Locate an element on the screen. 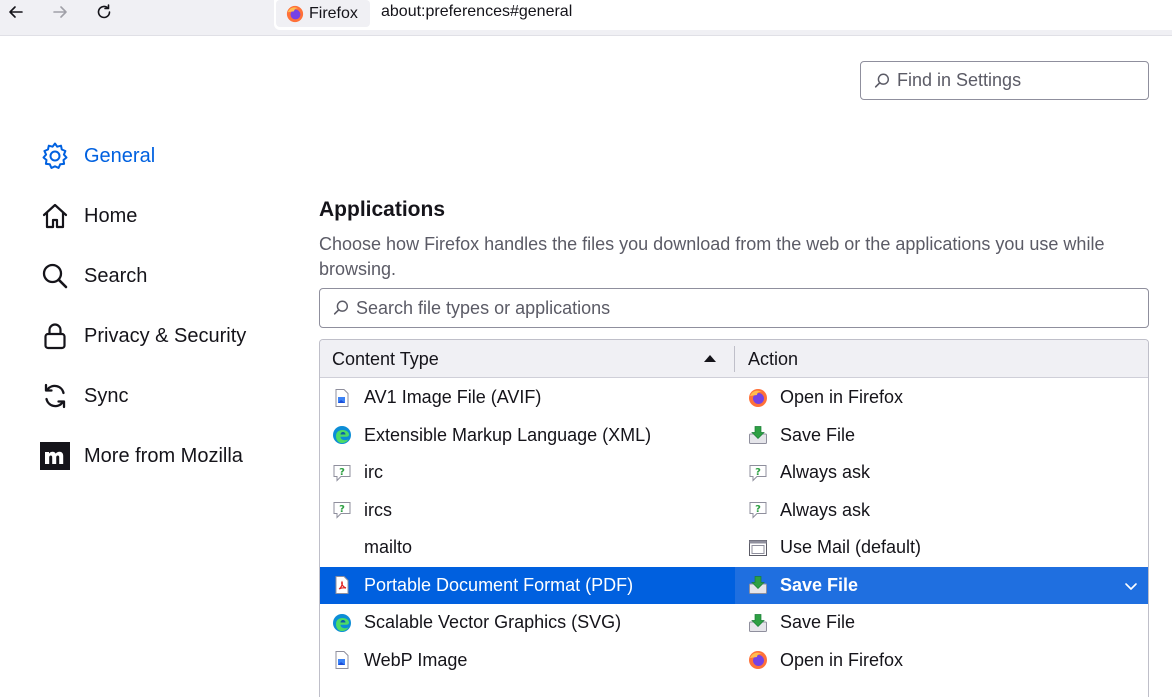  table-row-selected: Portable Document Format (PDF) Save File is located at coordinates (734, 585).